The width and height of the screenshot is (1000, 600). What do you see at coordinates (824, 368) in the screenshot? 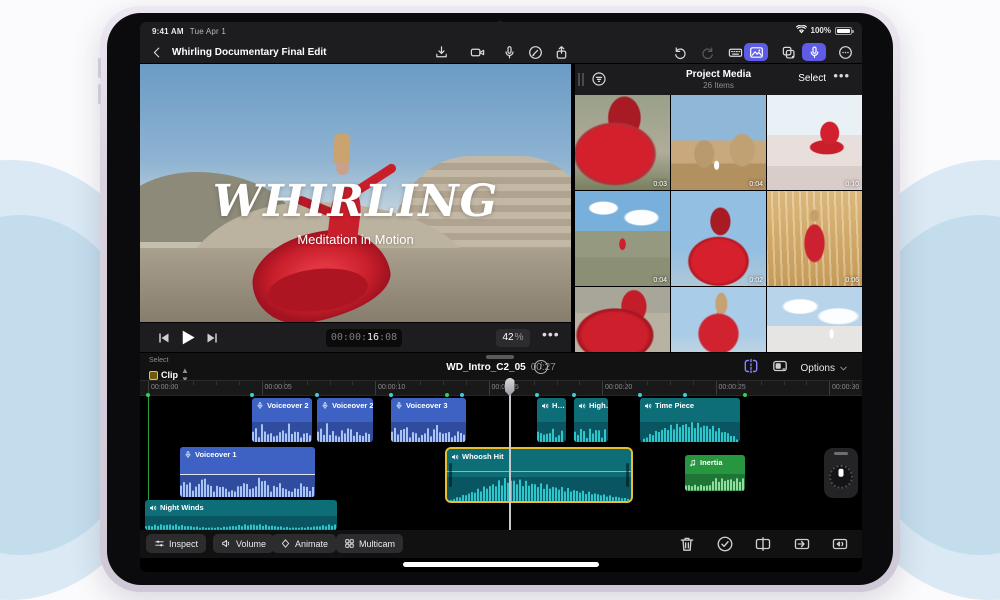
I see `options-dropdown: Options` at bounding box center [824, 368].